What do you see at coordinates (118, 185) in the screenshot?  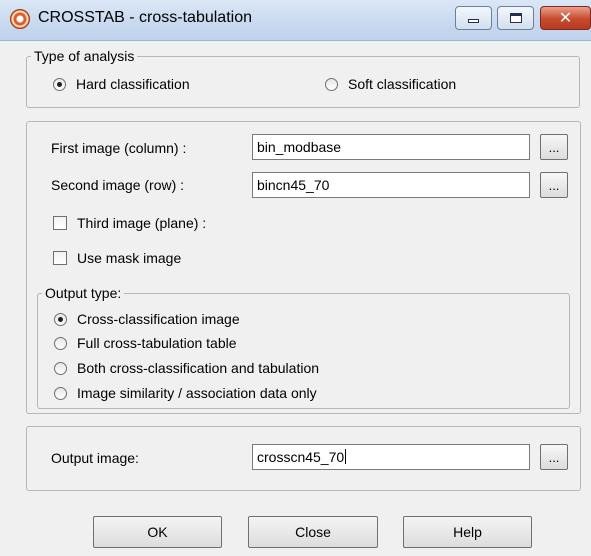 I see `second-image-label: Second image (row) :` at bounding box center [118, 185].